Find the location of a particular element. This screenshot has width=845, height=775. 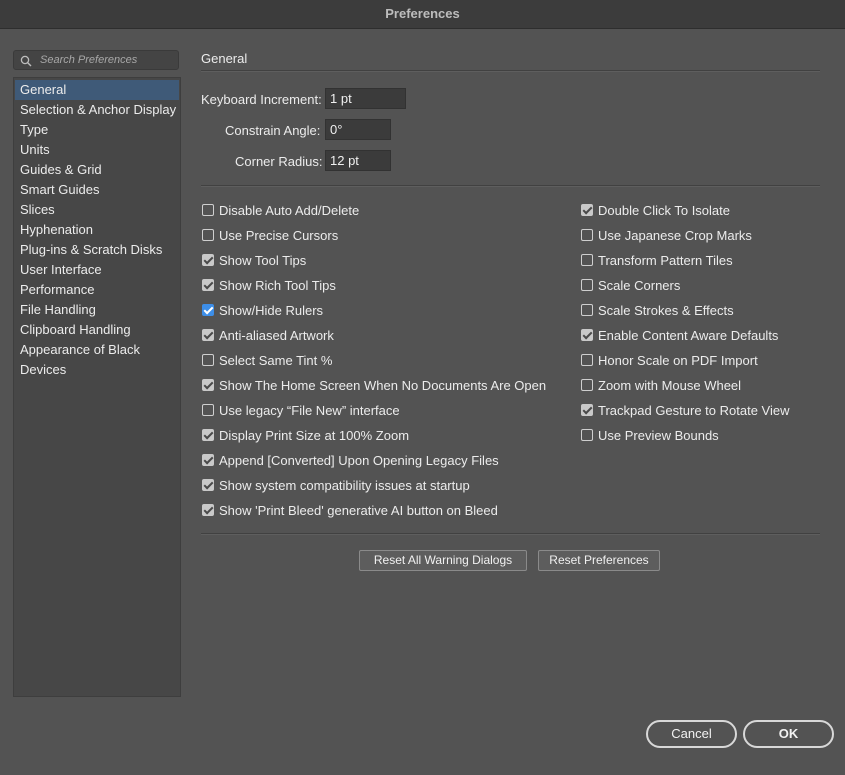

option-scale-corners: Scale Corners is located at coordinates (630, 285).